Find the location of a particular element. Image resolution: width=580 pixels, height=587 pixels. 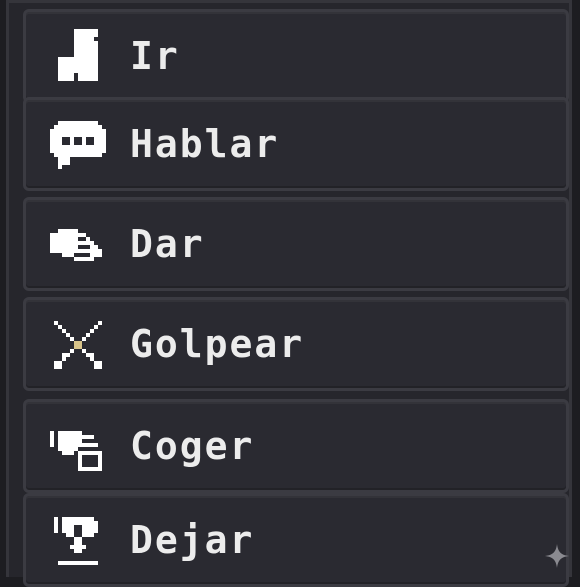

sparkle-icon is located at coordinates (557, 556).